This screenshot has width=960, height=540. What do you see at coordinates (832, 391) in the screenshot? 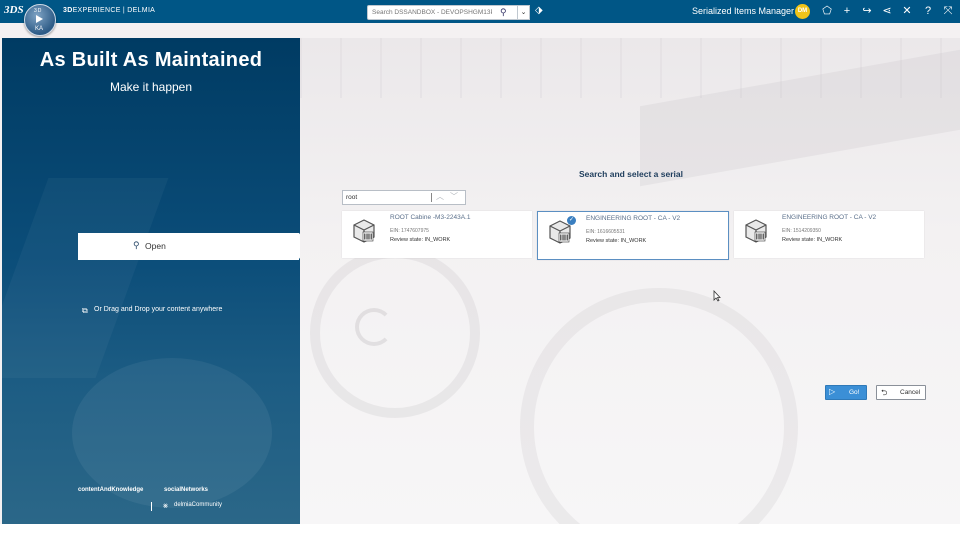
I see `play-icon: ▷` at bounding box center [832, 391].